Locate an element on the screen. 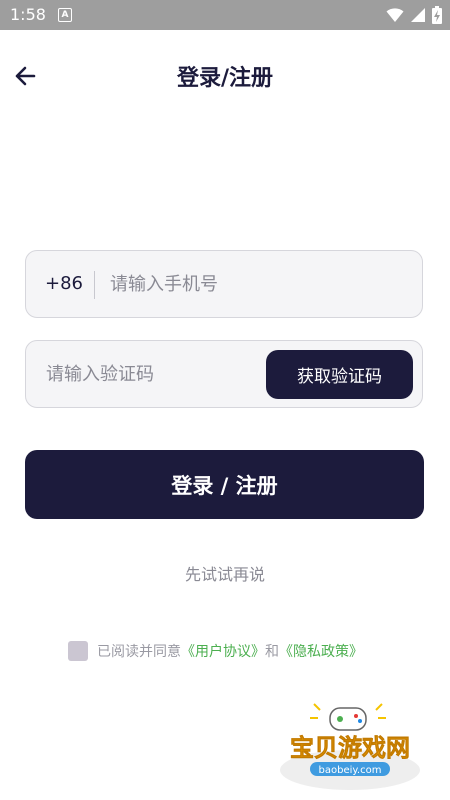 The image size is (450, 800). status-icons is located at coordinates (414, 15).